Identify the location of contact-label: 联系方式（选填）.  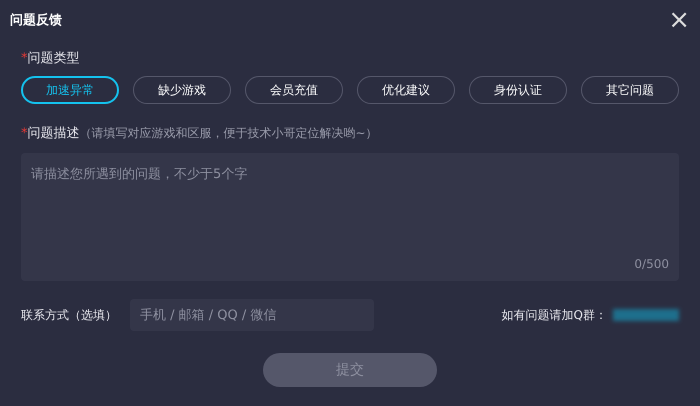
(69, 315).